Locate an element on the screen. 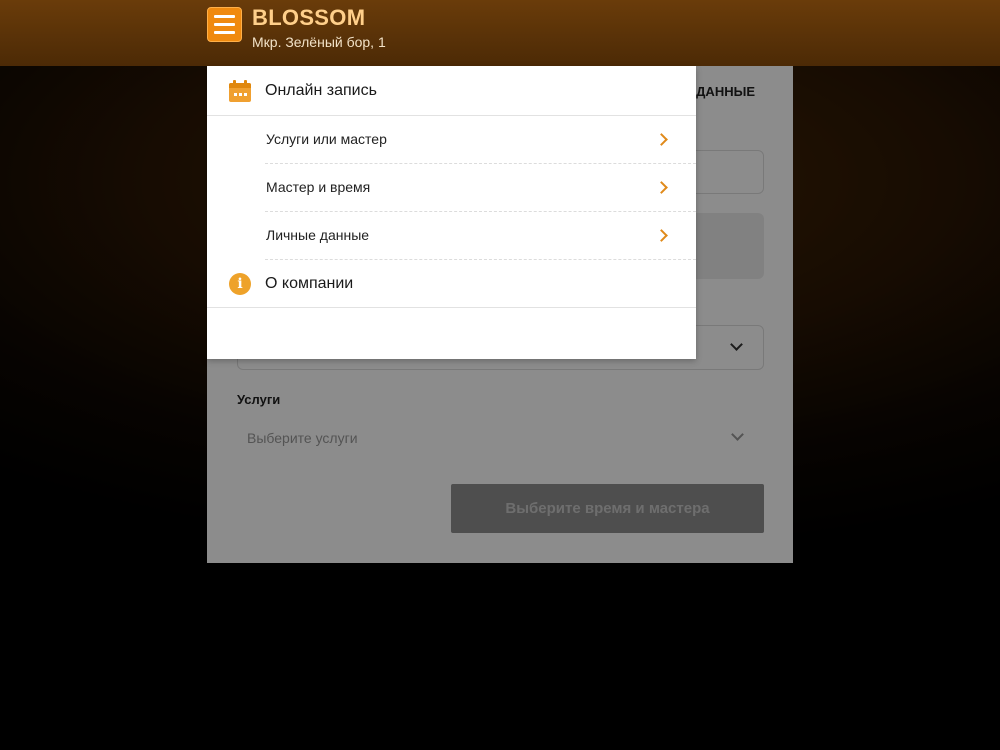  menu-item-online-booking: Онлайн запись is located at coordinates (451, 91).